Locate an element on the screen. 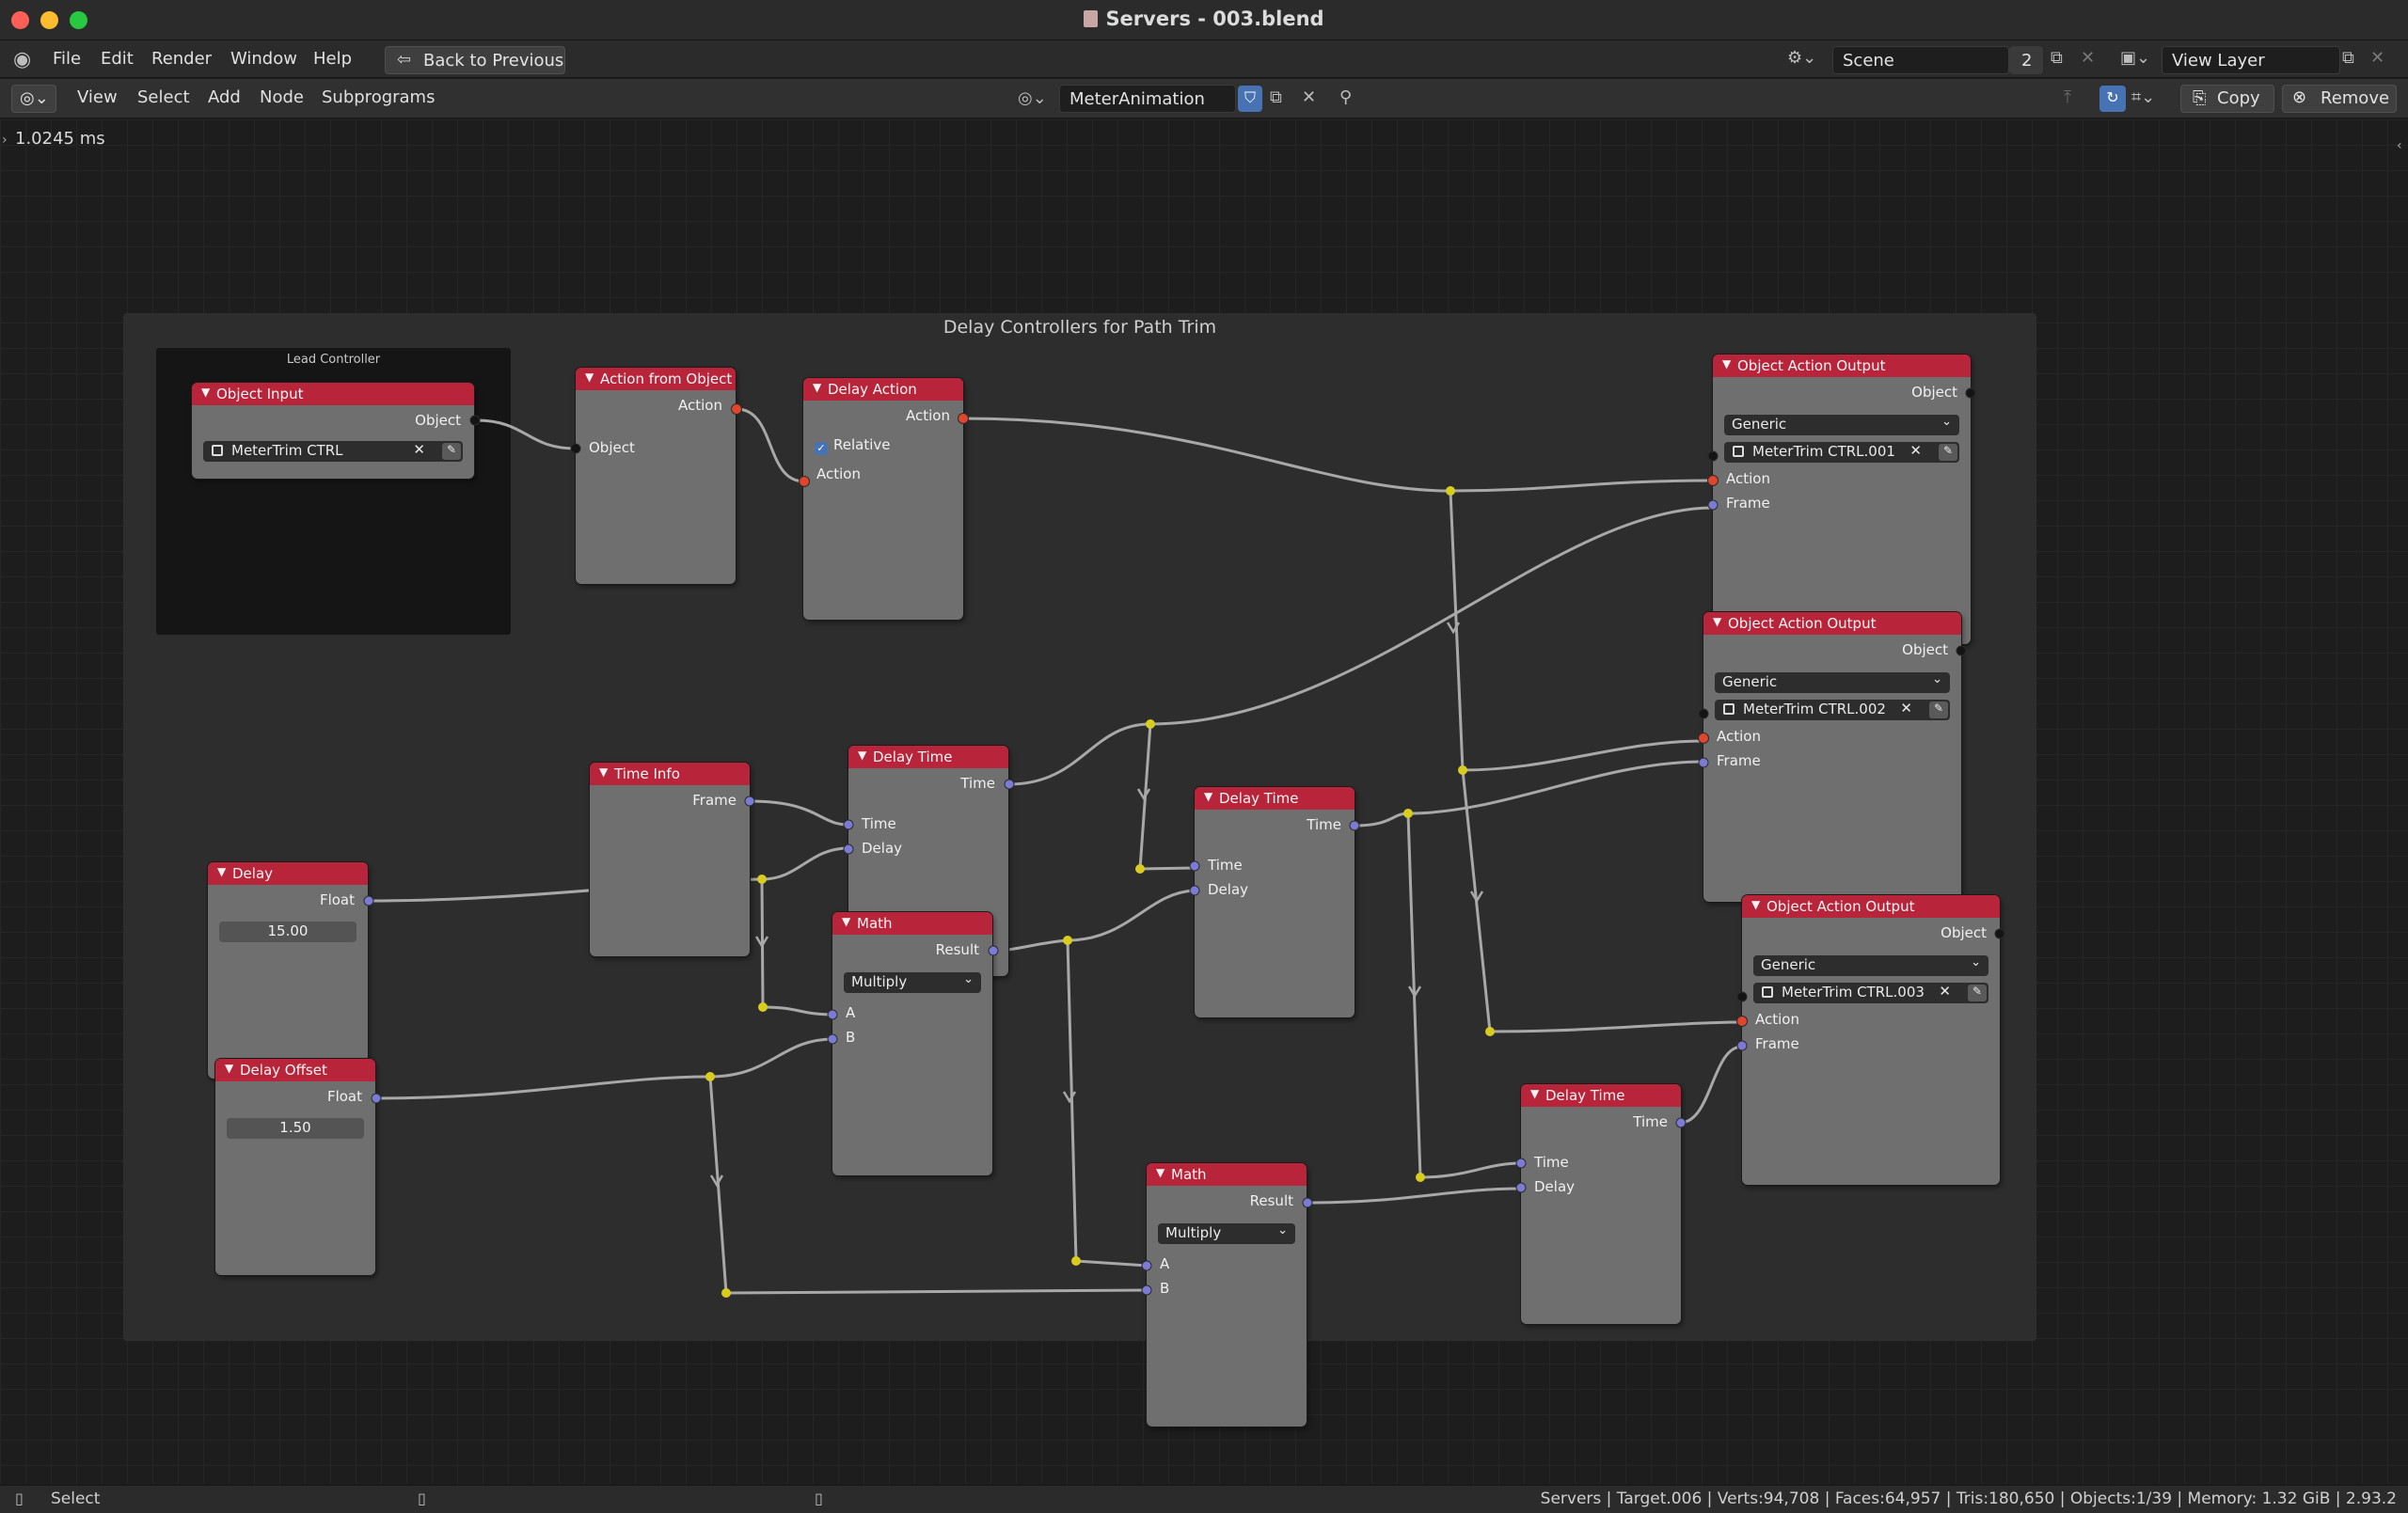  socket-label-object-in: Object is located at coordinates (612, 447).